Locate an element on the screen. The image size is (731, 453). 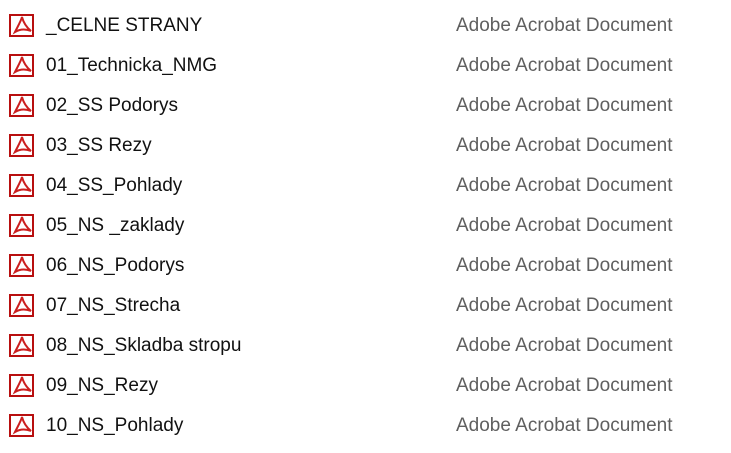
file-row: 09_NS_Rezy Adobe Acrobat Document is located at coordinates (365, 386).